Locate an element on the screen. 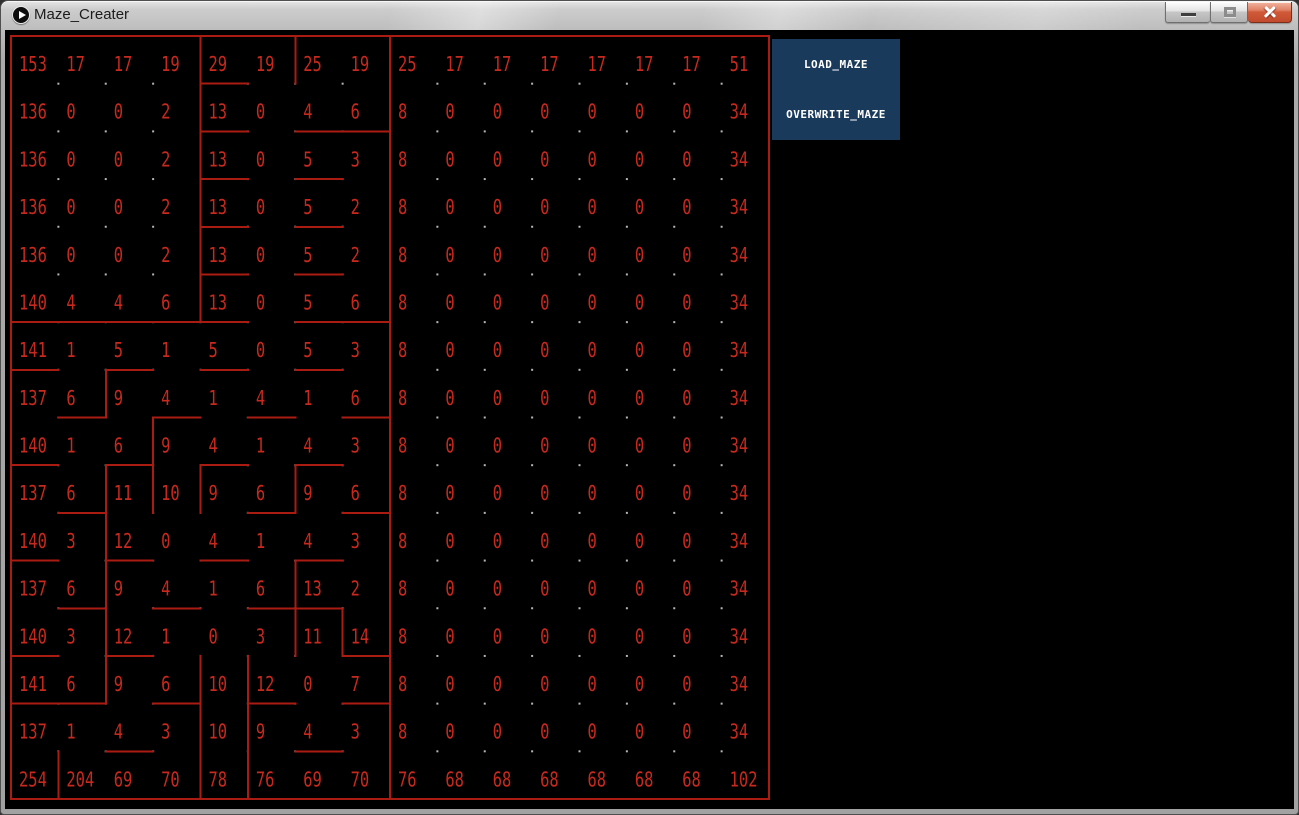  minimize-button is located at coordinates (1187, 12).